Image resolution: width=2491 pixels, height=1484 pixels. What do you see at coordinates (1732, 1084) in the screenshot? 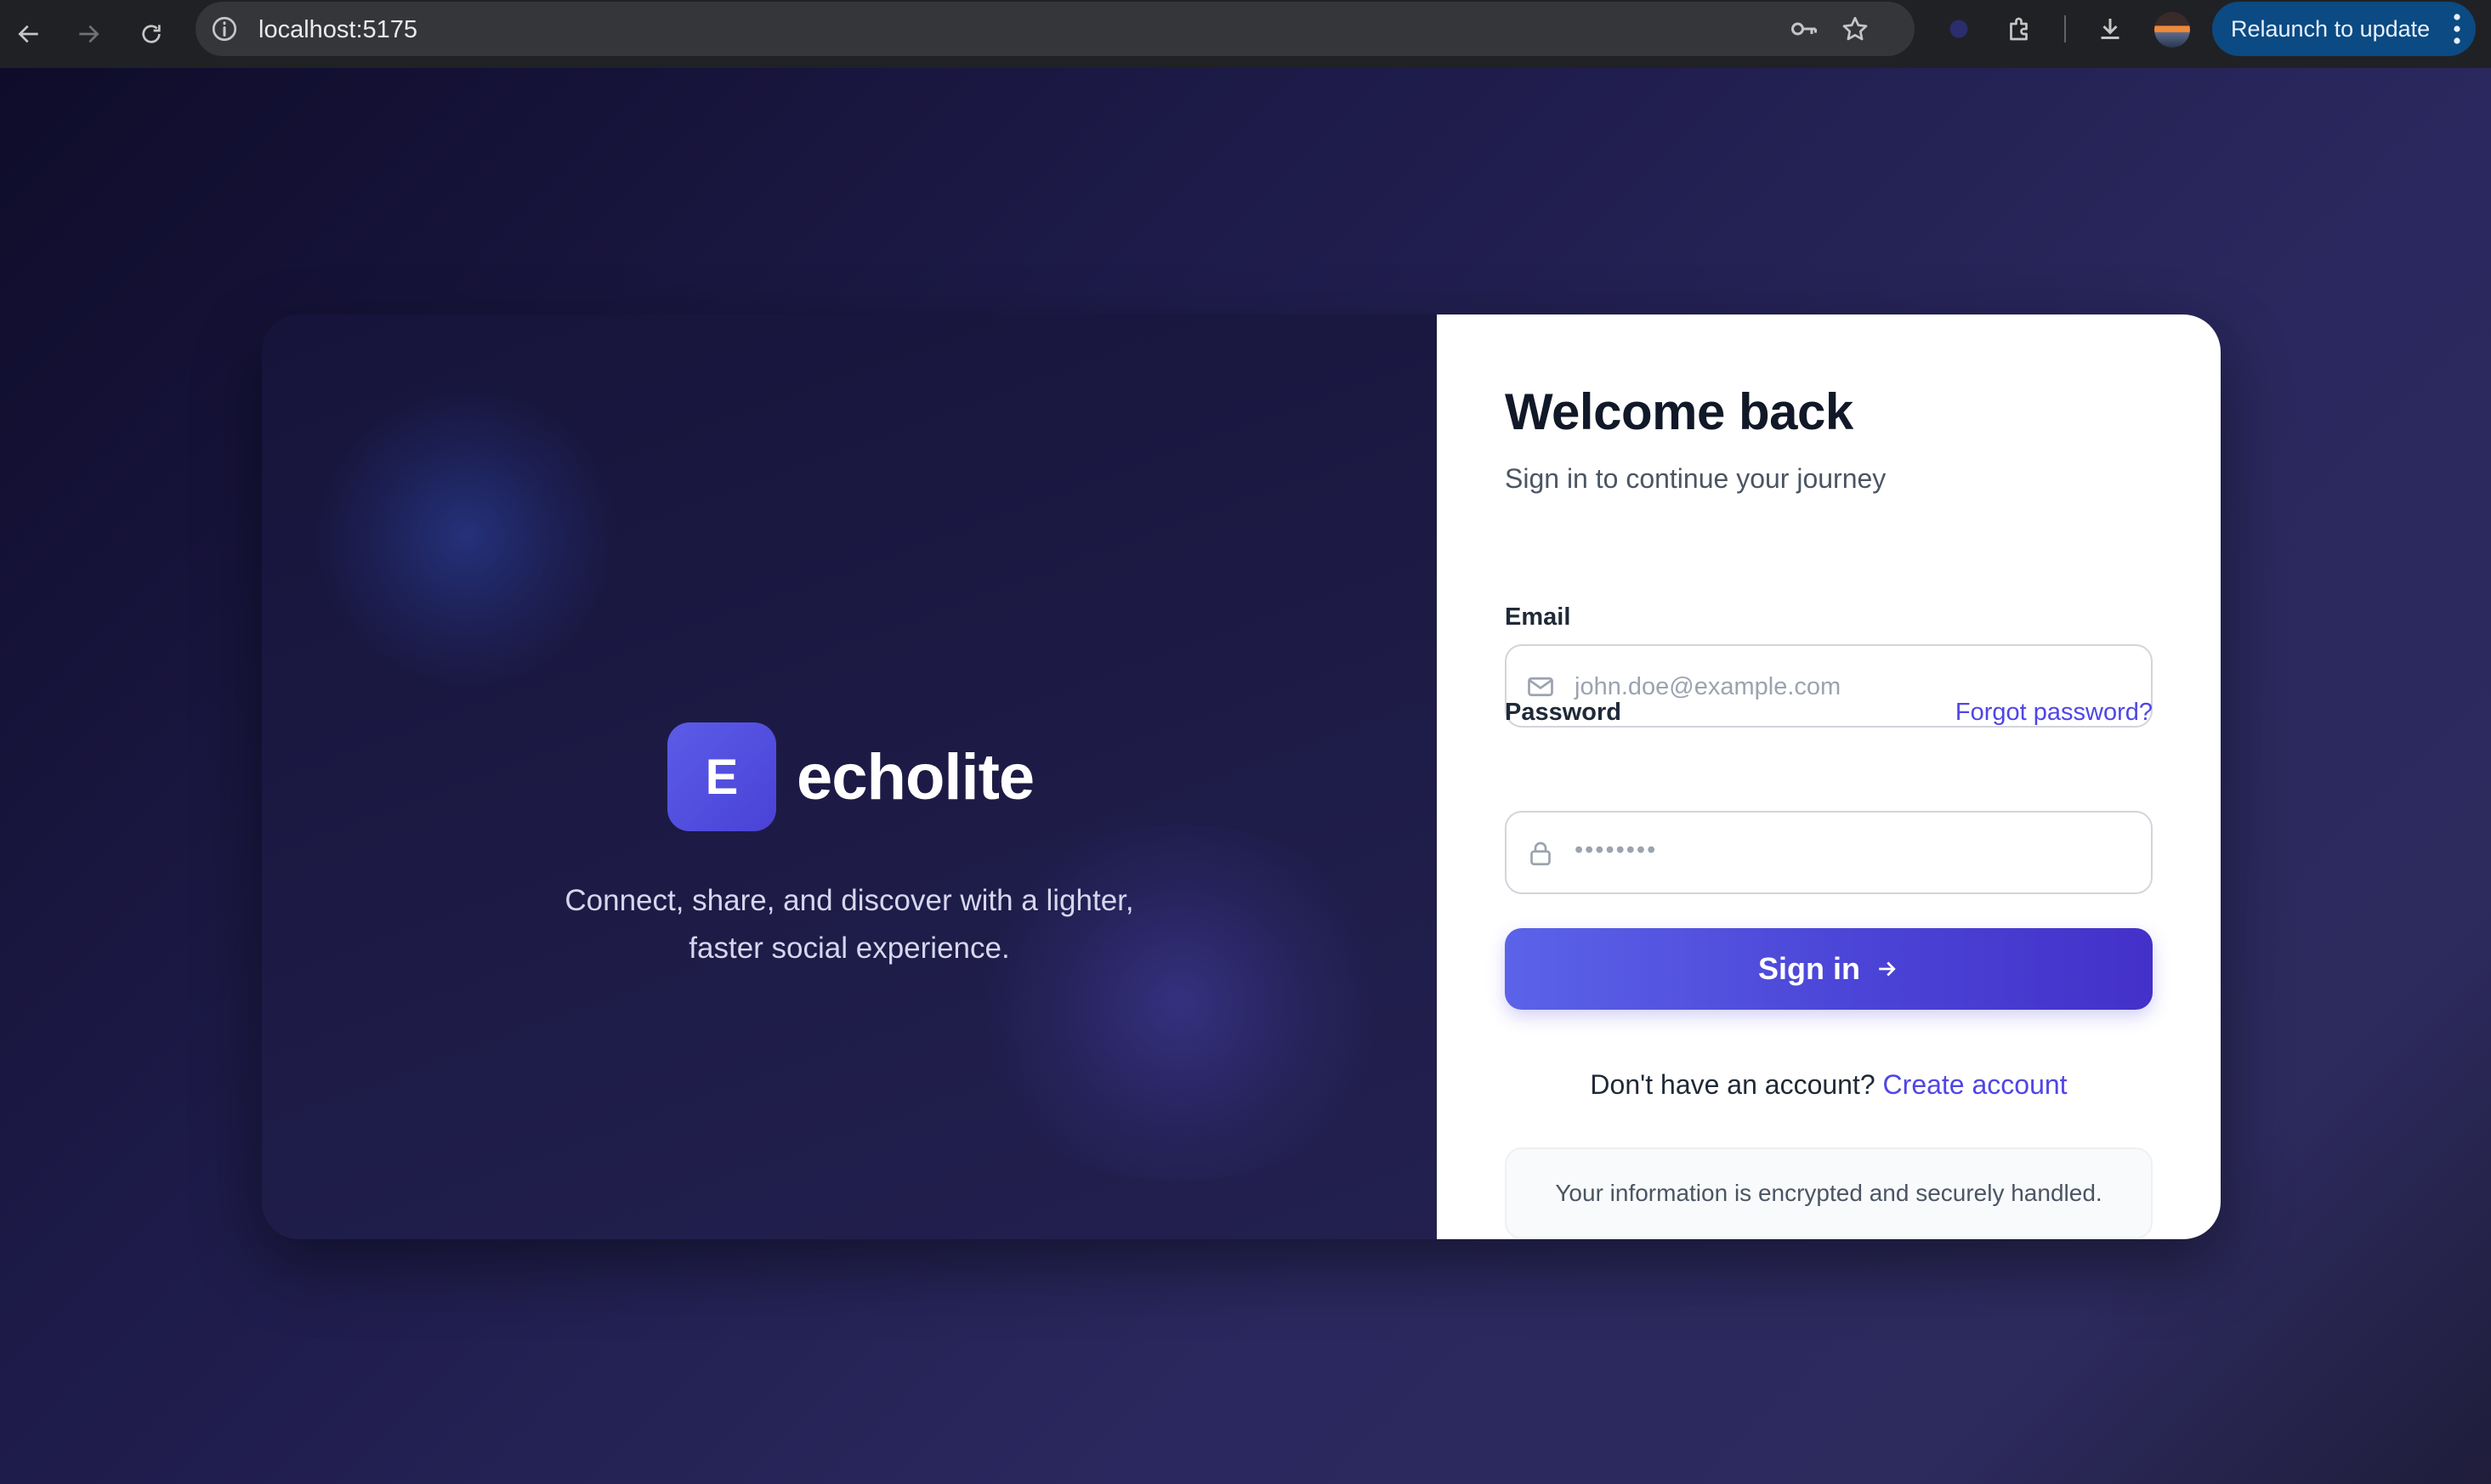
I see `signup-prompt: Don't have an account?` at bounding box center [1732, 1084].